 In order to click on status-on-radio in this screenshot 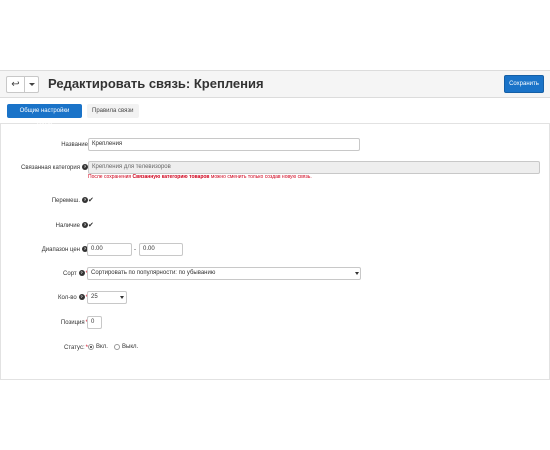, I will do `click(91, 347)`.